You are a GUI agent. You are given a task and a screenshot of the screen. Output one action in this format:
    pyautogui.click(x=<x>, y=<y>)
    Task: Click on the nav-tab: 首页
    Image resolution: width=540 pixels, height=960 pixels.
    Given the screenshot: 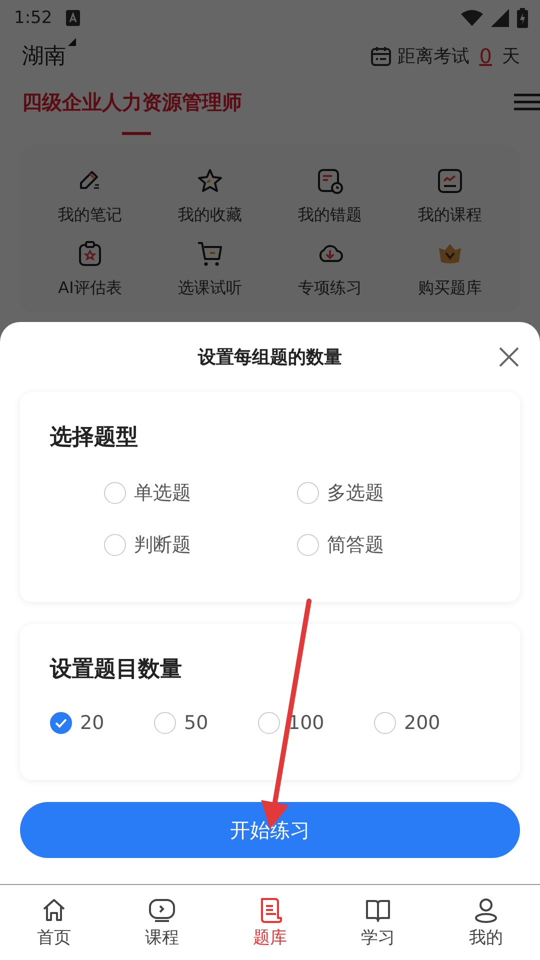 What is the action you would take?
    pyautogui.click(x=54, y=922)
    